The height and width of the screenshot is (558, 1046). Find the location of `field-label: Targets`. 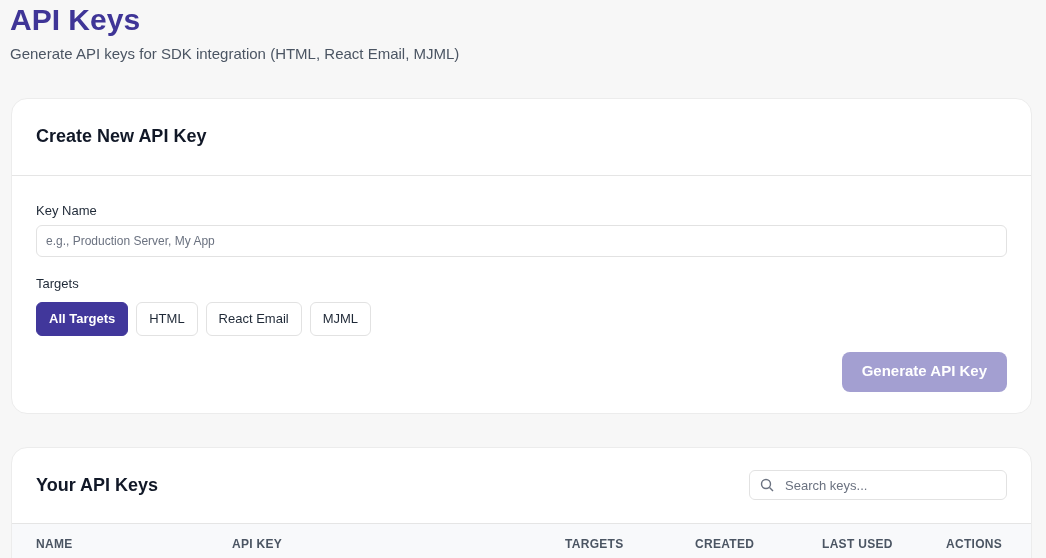

field-label: Targets is located at coordinates (58, 284).